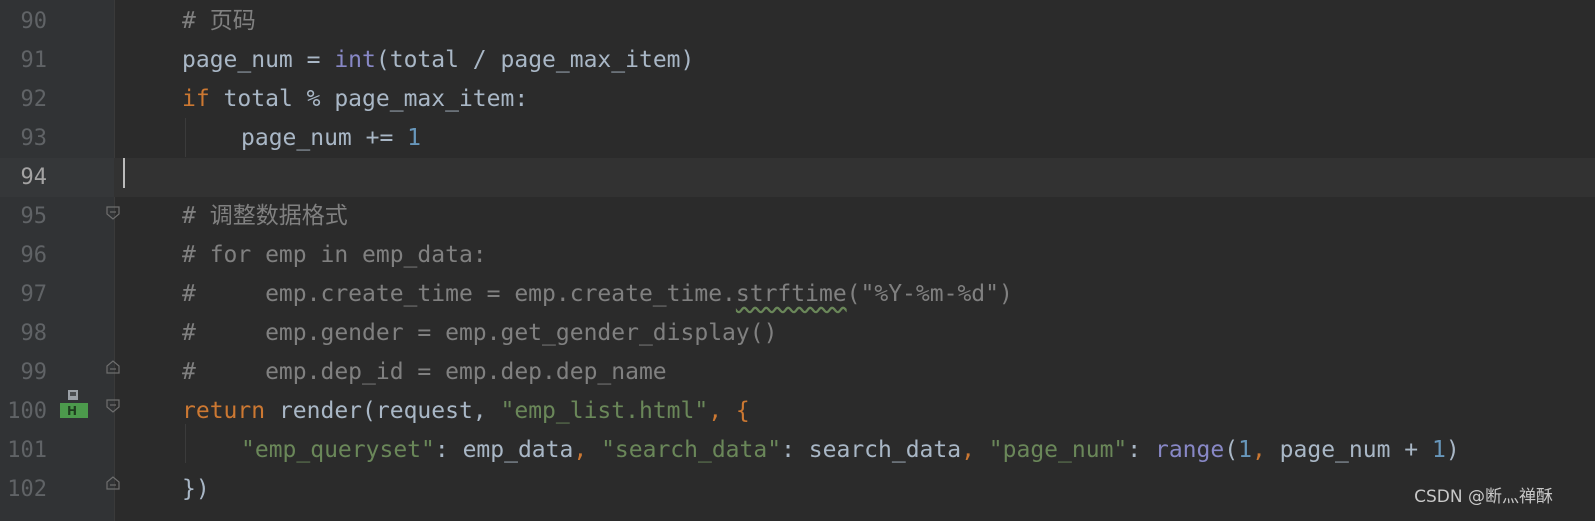 The height and width of the screenshot is (521, 1595). I want to click on line-number: 97, so click(34, 294).